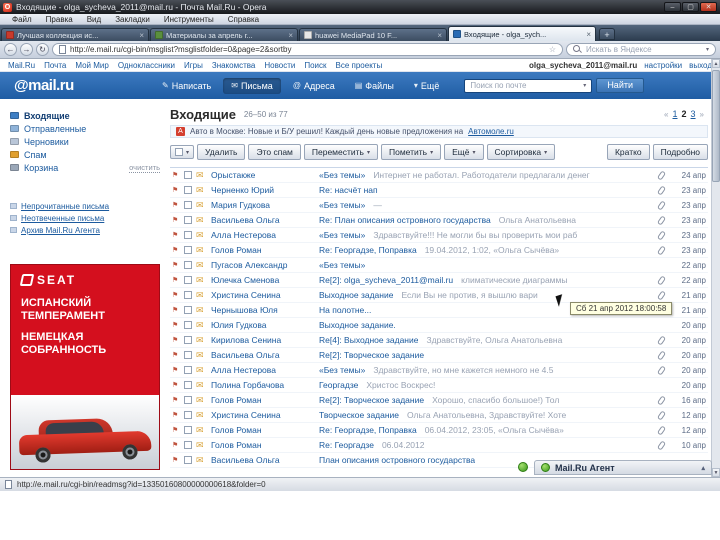  I want to click on email-subject: Re: Георгадзе, Поправка, so click(368, 250).